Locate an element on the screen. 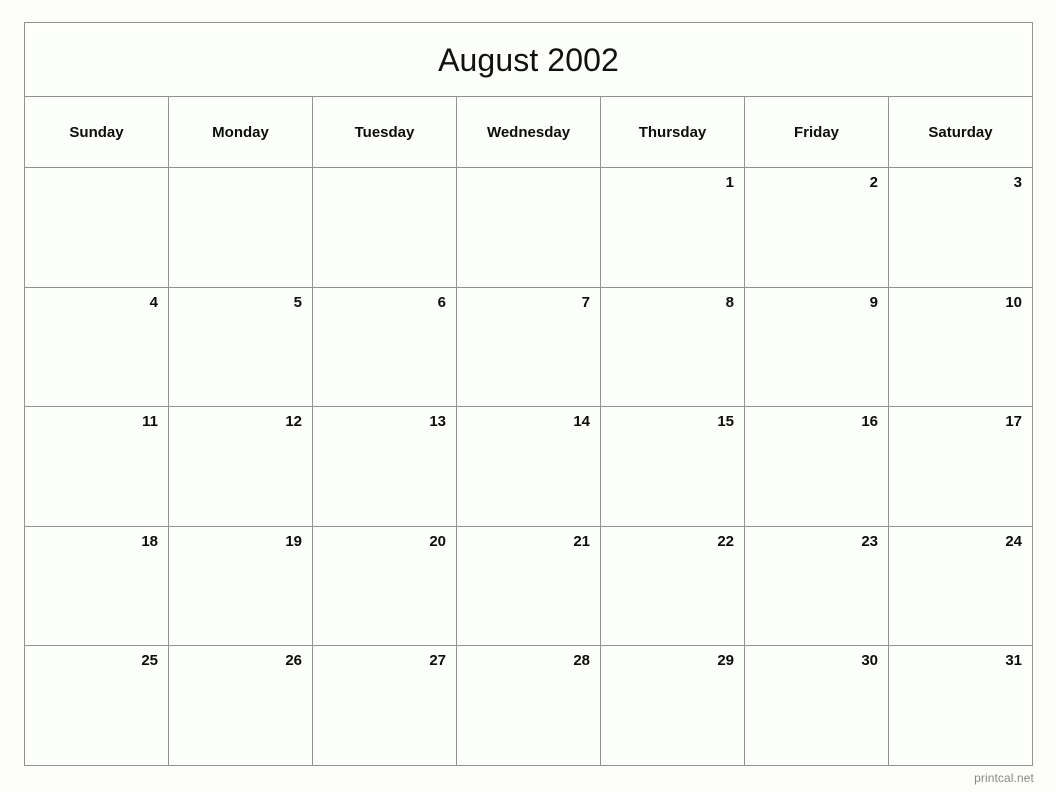 The width and height of the screenshot is (1056, 792). day-number: 14 is located at coordinates (581, 422).